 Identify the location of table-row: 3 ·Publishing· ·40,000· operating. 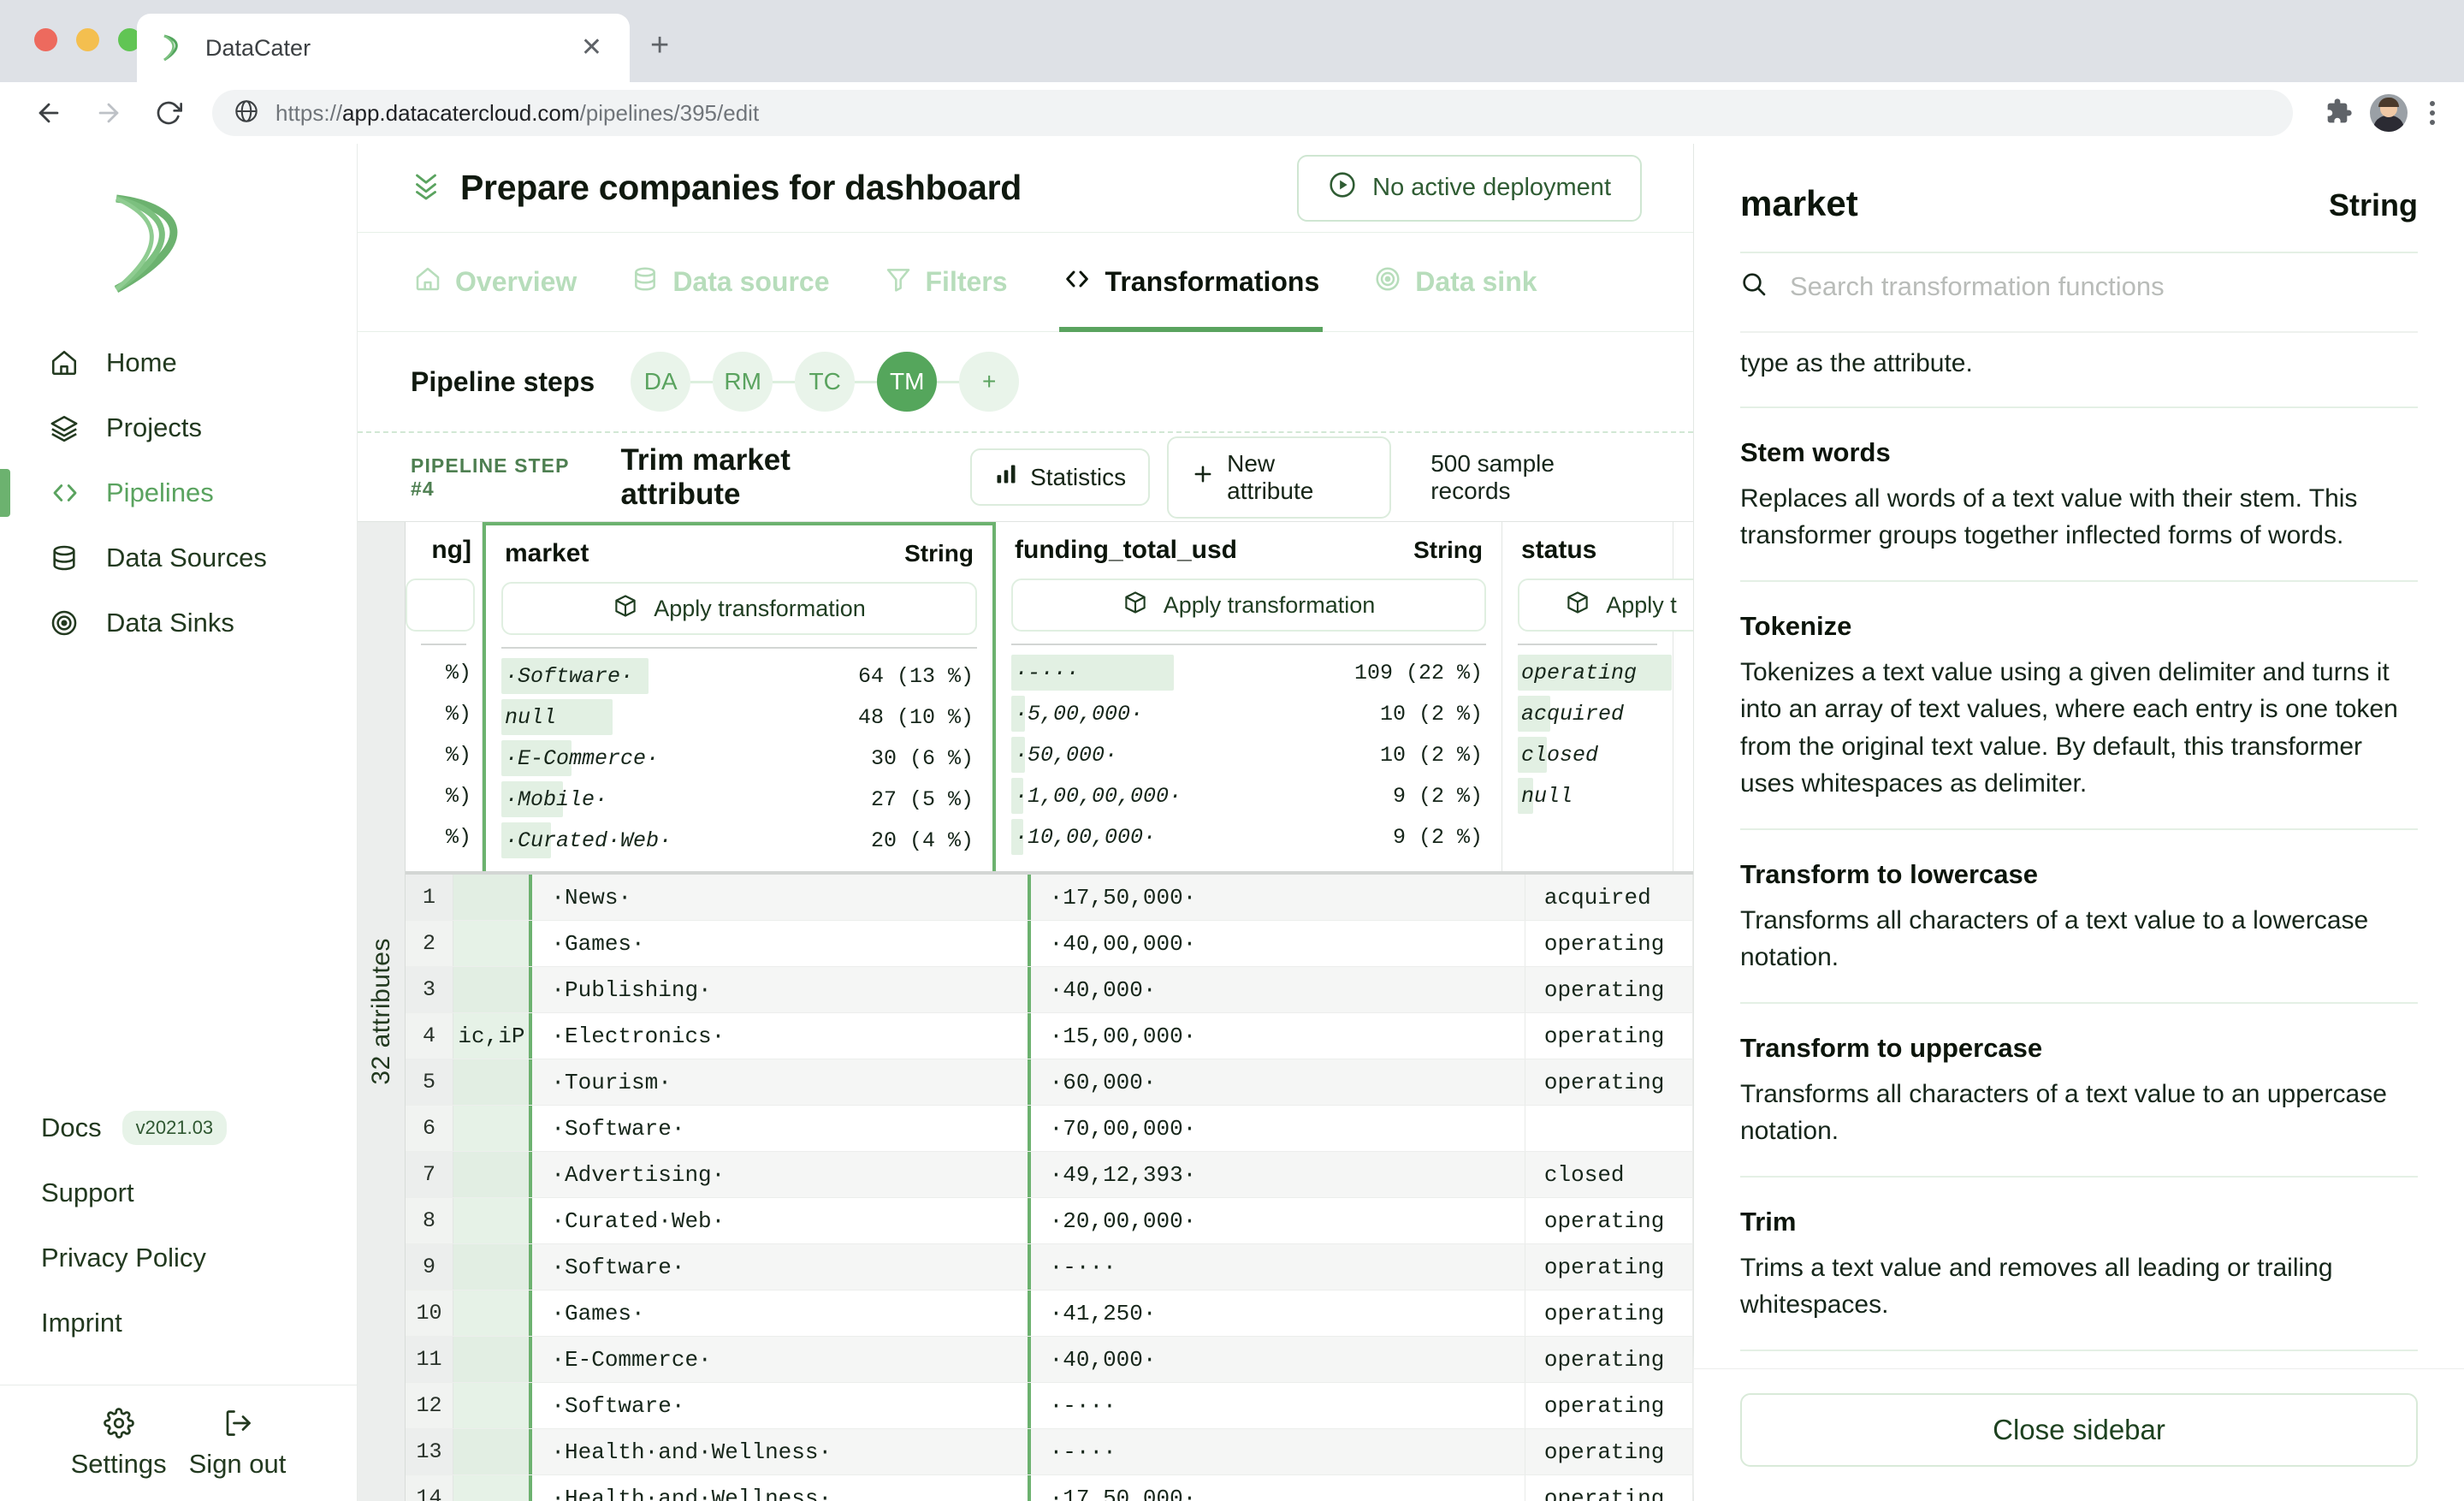
(1049, 990).